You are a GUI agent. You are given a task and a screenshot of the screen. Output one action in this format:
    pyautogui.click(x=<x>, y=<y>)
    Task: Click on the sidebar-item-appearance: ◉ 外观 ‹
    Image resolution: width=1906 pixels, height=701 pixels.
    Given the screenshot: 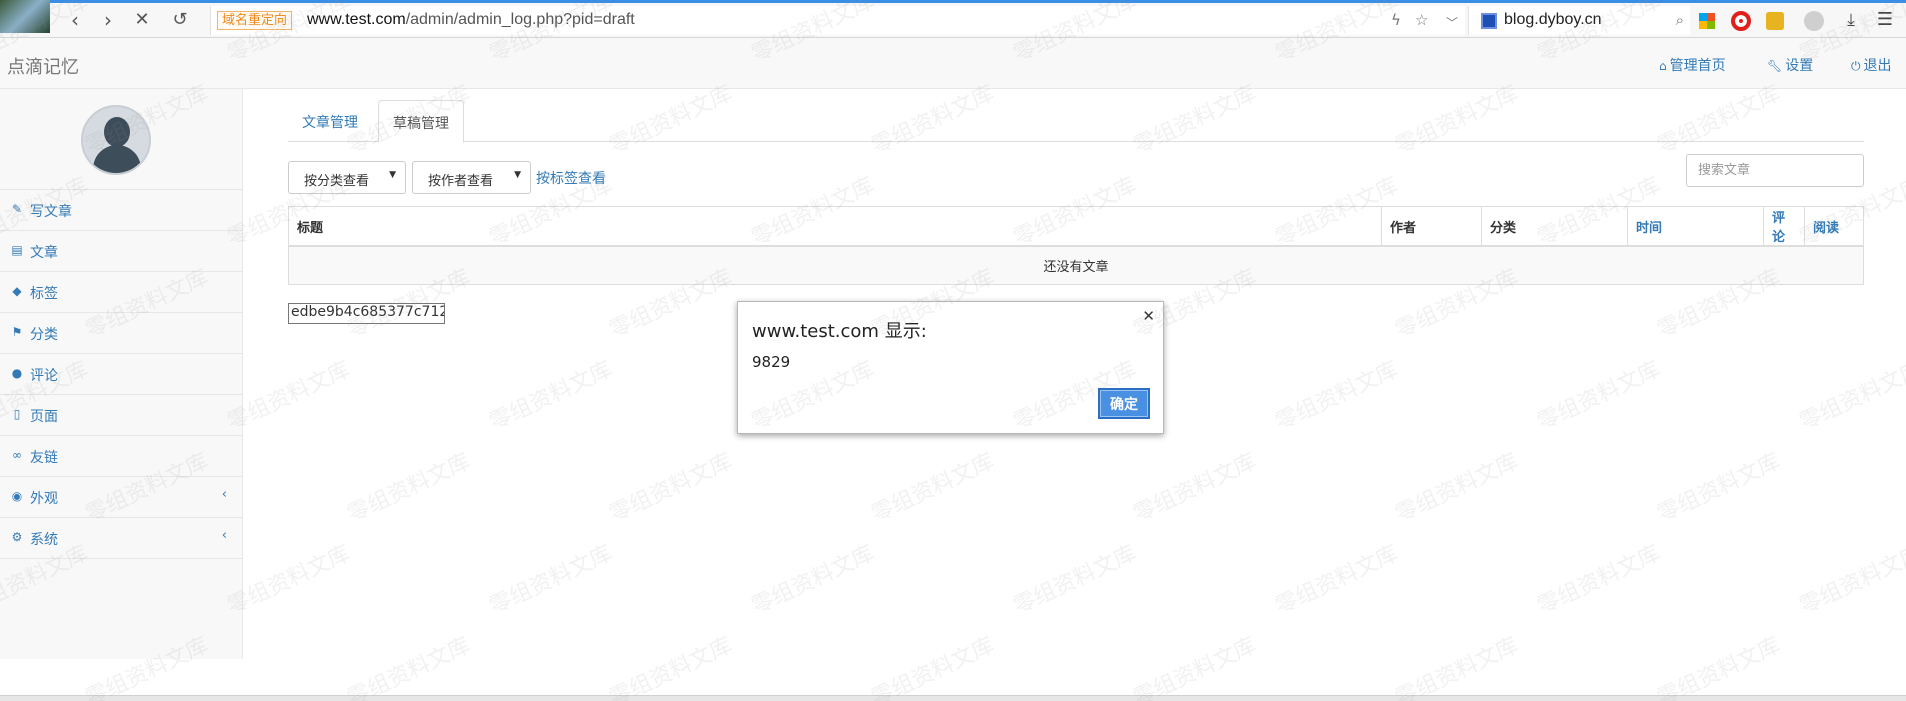 What is the action you would take?
    pyautogui.click(x=121, y=497)
    